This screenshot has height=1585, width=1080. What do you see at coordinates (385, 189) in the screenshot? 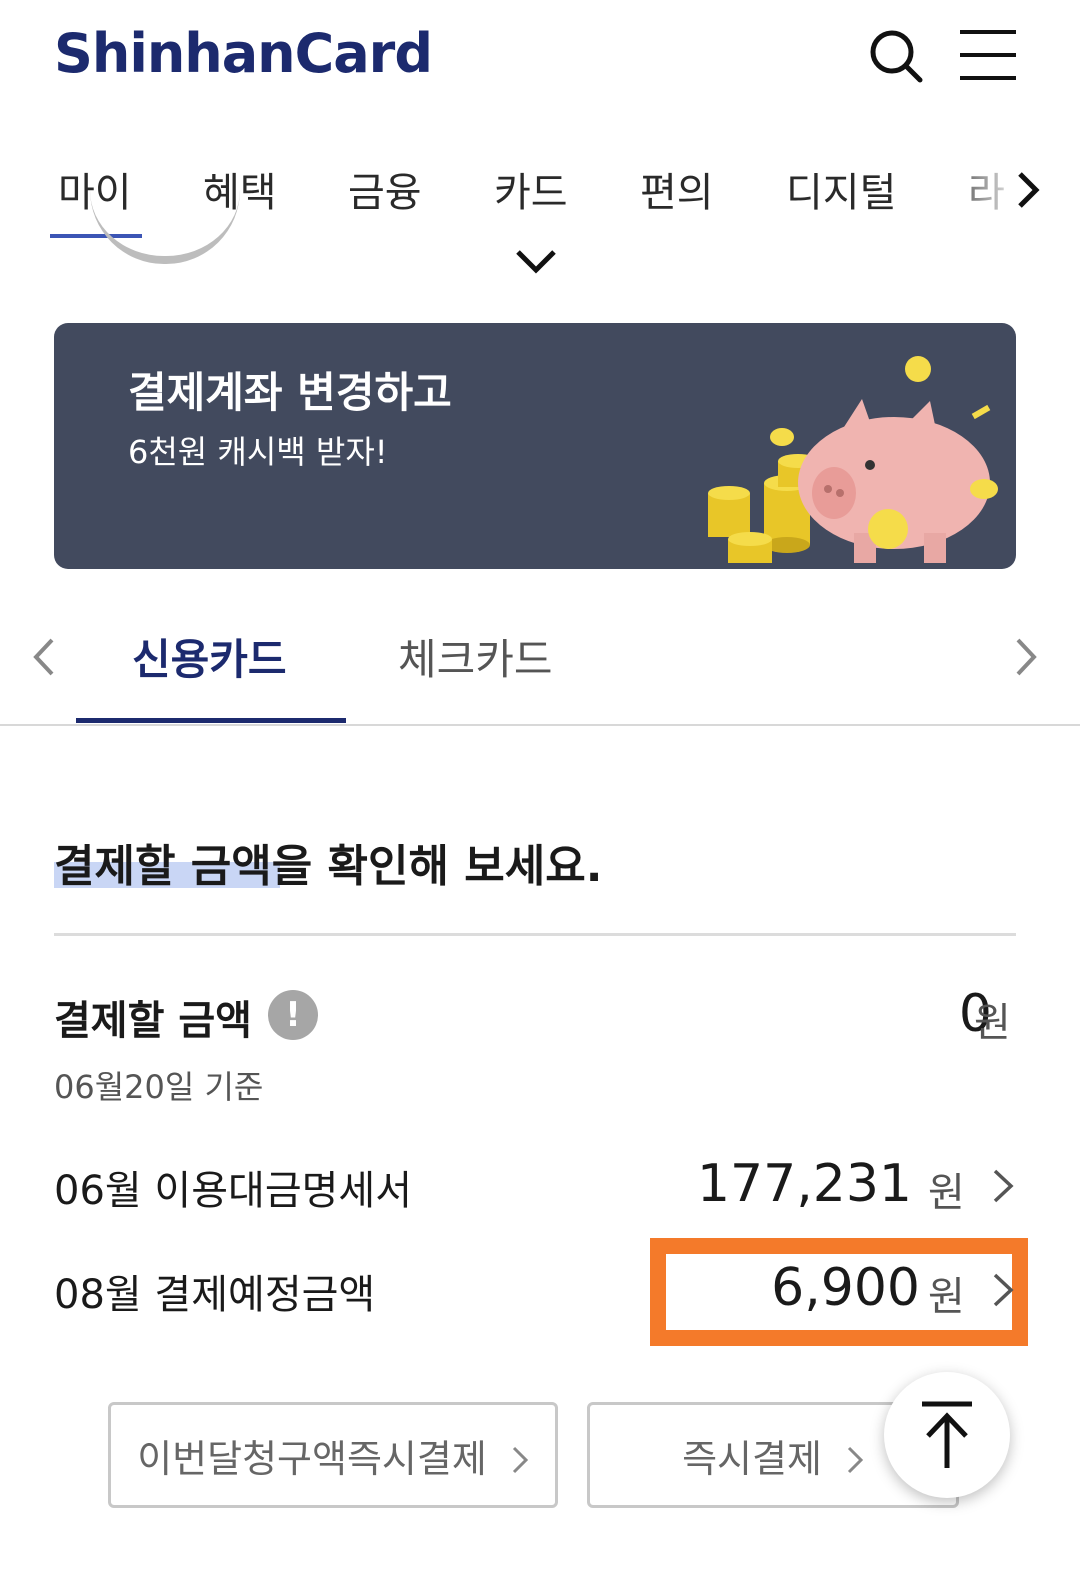
I see `category-tab-finance: 금융` at bounding box center [385, 189].